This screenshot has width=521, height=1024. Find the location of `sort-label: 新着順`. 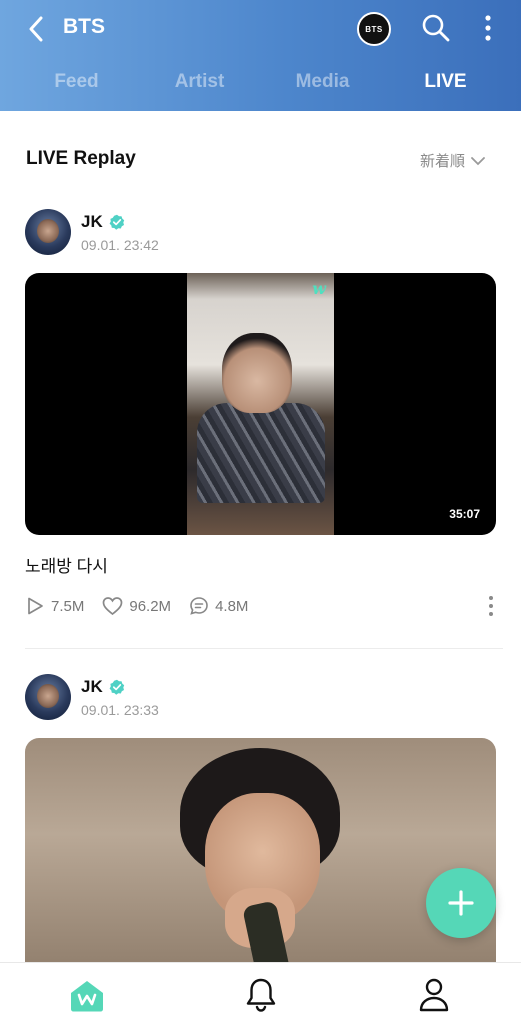

sort-label: 新着順 is located at coordinates (443, 161).